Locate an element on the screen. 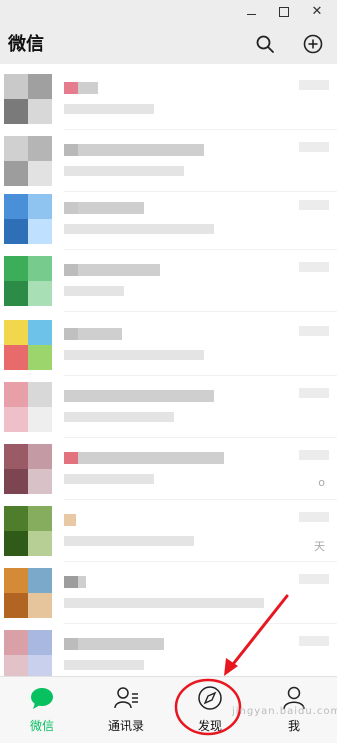  chat-tail-char: 天 is located at coordinates (319, 546).